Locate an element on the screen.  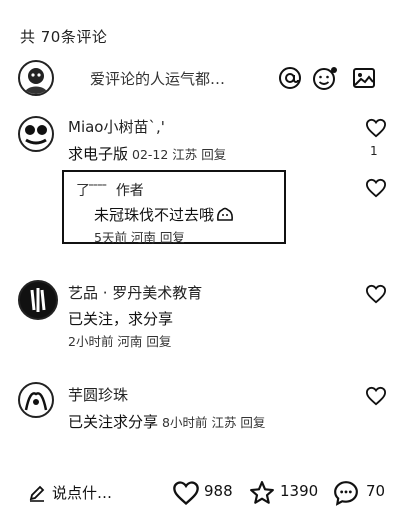
comment-count-title: 共 70条评论 is located at coordinates (64, 37).